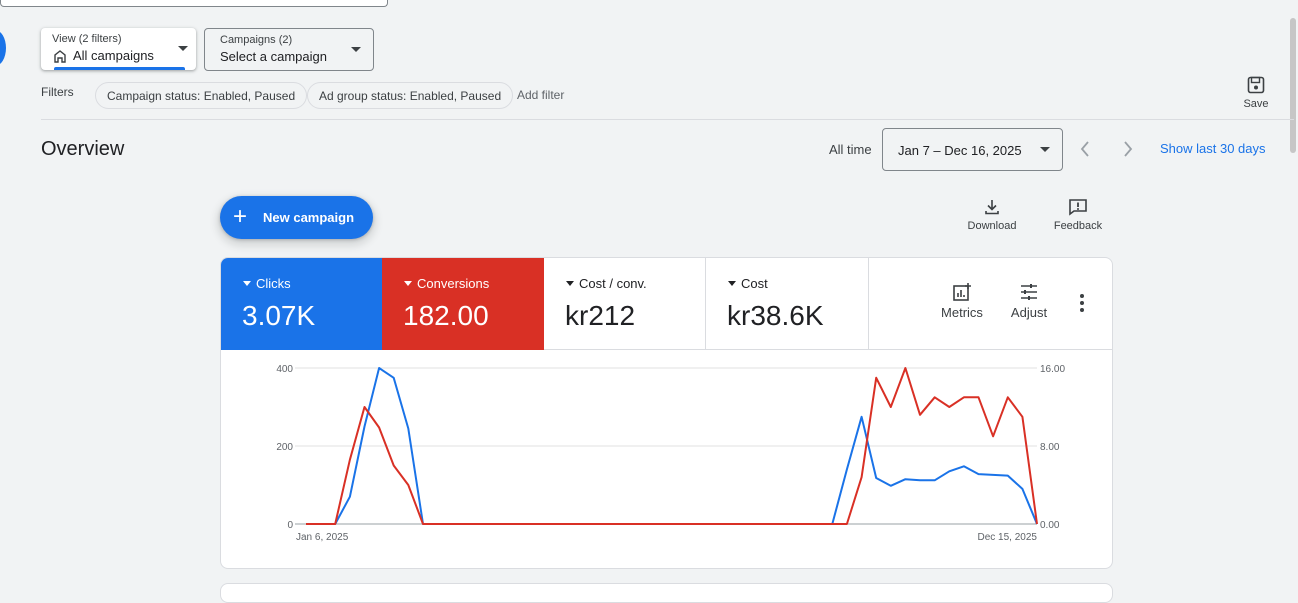 Image resolution: width=1298 pixels, height=603 pixels. What do you see at coordinates (1082, 304) in the screenshot?
I see `more-options-icon` at bounding box center [1082, 304].